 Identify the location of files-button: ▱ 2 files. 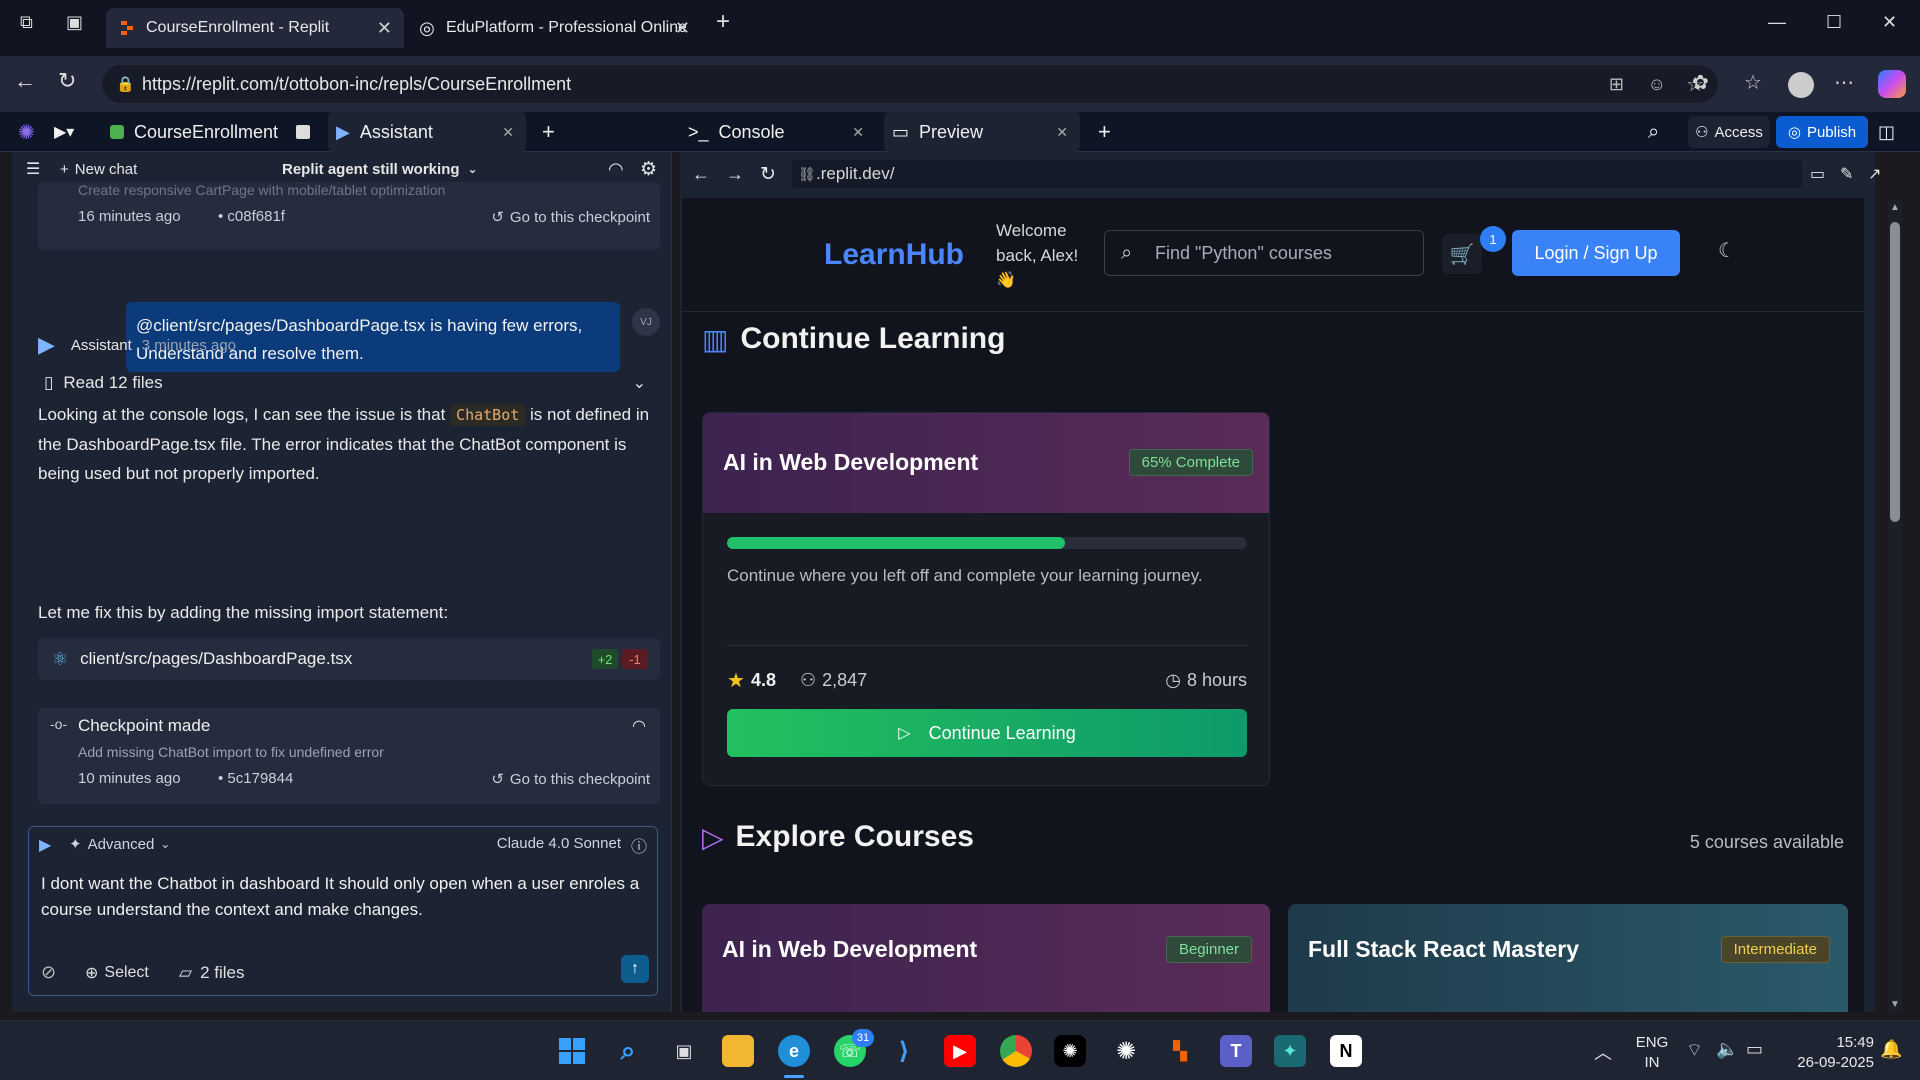
(212, 973).